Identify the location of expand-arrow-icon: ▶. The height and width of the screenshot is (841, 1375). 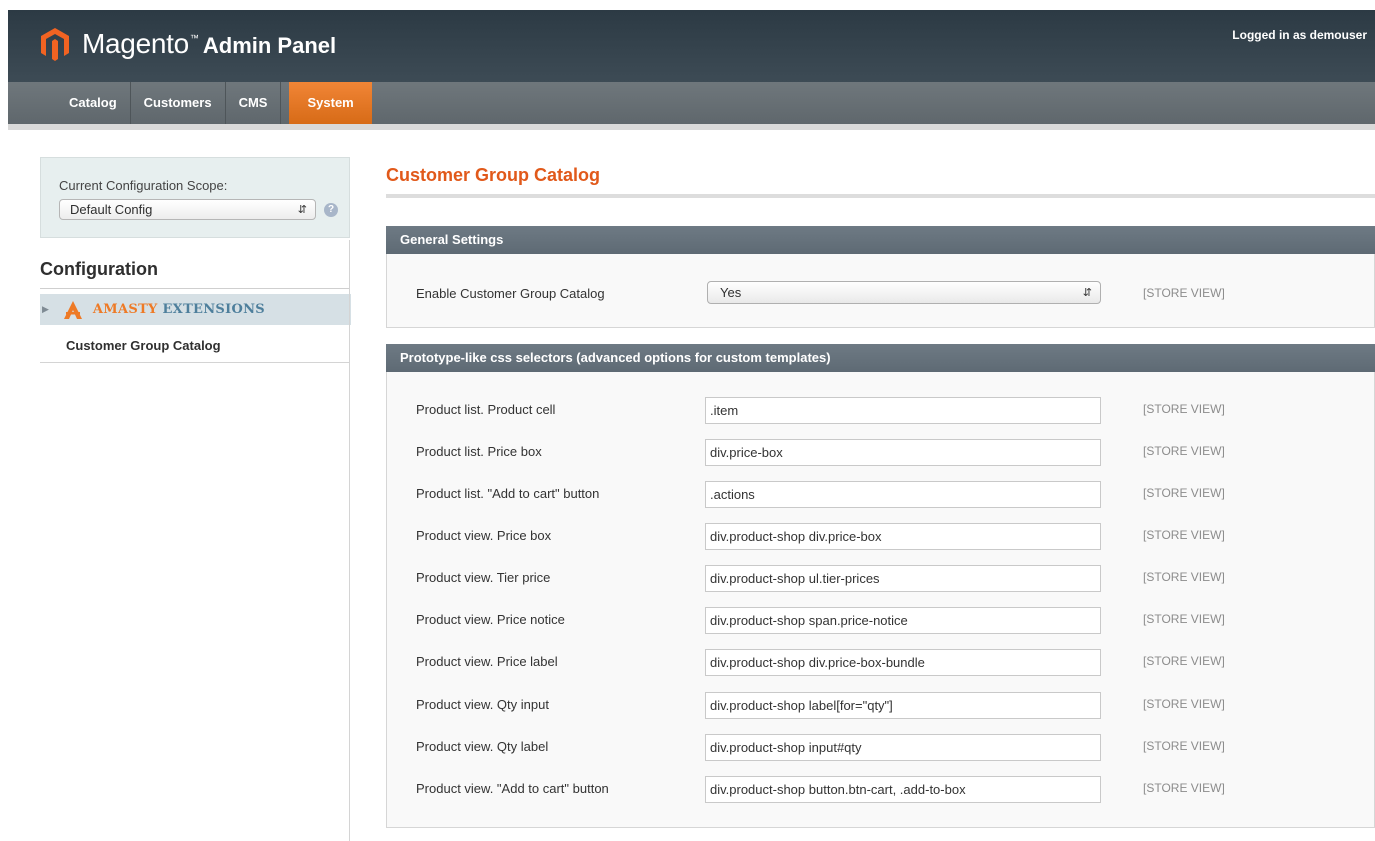
(45, 309).